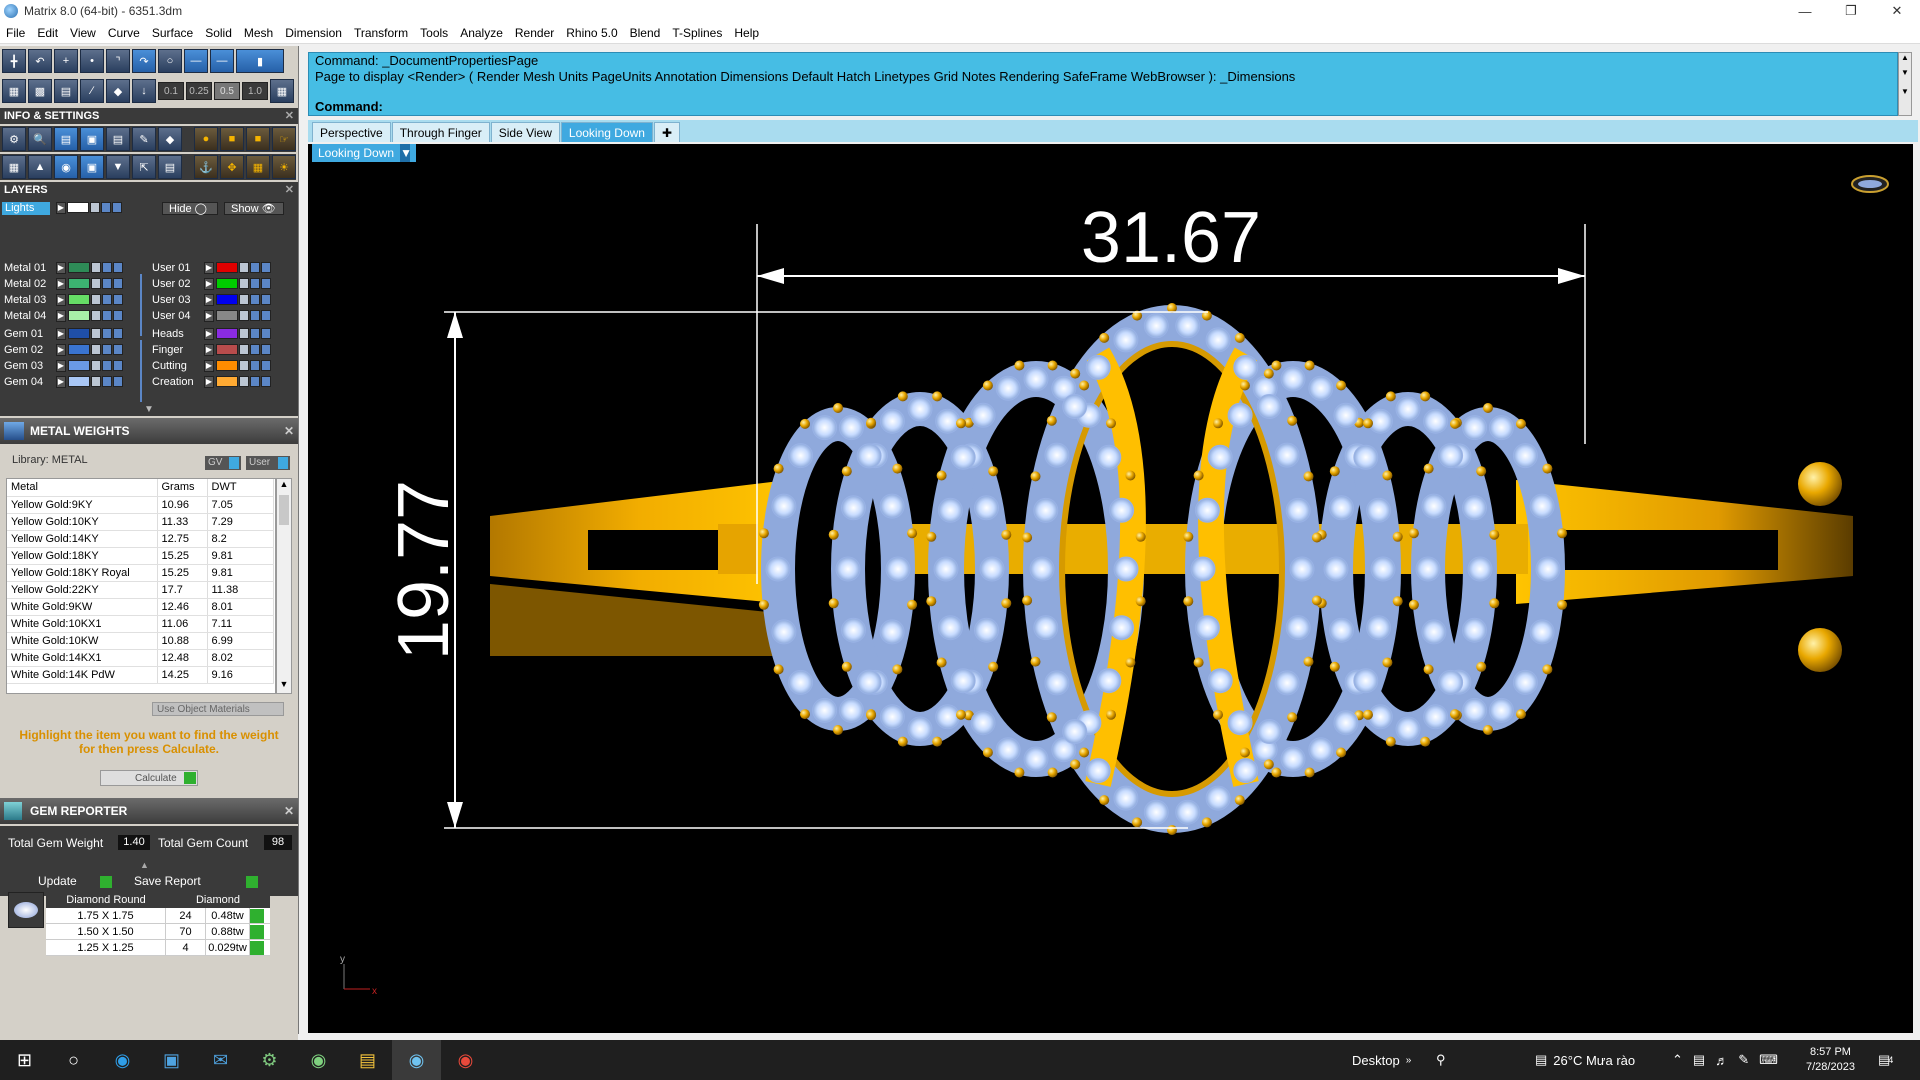 The width and height of the screenshot is (1920, 1080). I want to click on weight-icon: ■, so click(232, 139).